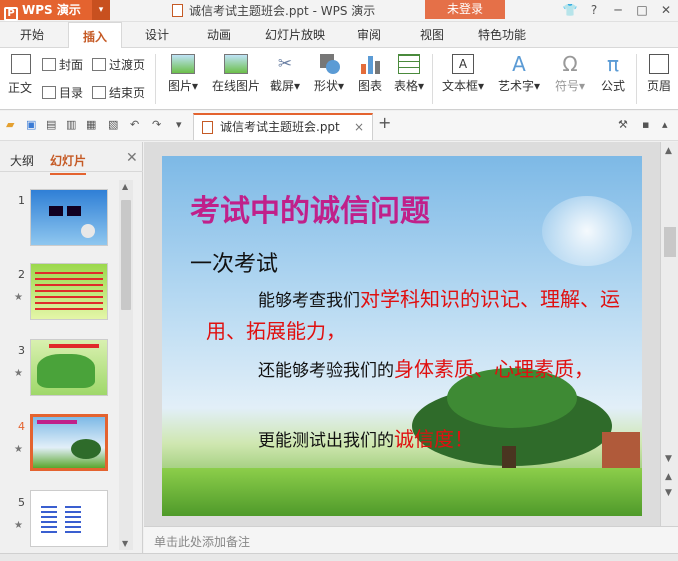 The height and width of the screenshot is (561, 678). What do you see at coordinates (22, 160) in the screenshot?
I see `tab-outline: 大纲` at bounding box center [22, 160].